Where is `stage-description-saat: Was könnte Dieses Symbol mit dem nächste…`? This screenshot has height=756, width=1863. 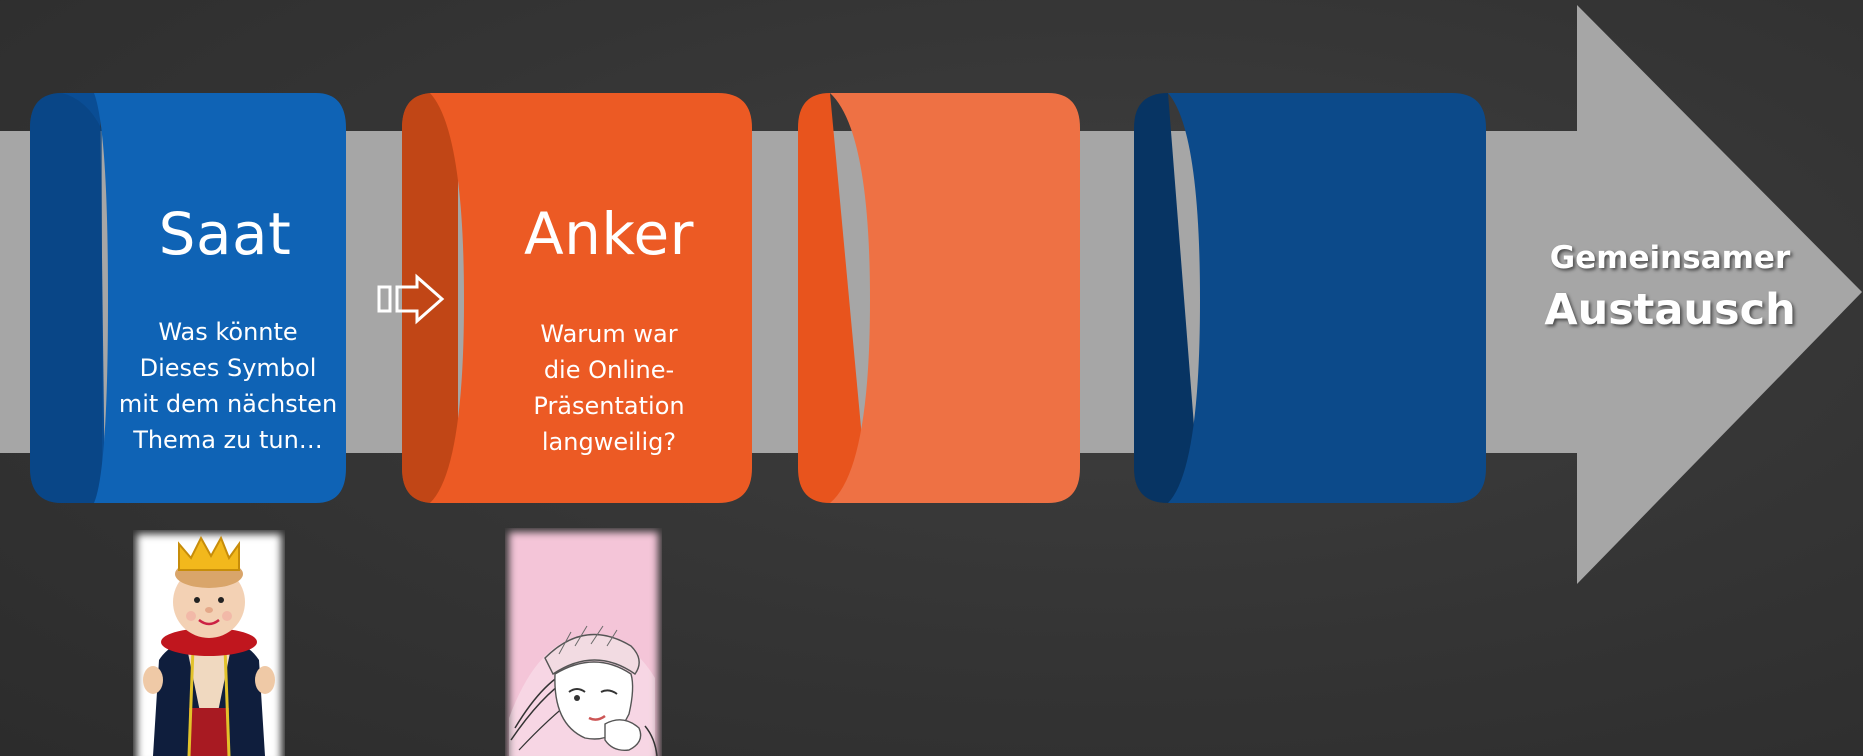 stage-description-saat: Was könnte Dieses Symbol mit dem nächste… is located at coordinates (228, 386).